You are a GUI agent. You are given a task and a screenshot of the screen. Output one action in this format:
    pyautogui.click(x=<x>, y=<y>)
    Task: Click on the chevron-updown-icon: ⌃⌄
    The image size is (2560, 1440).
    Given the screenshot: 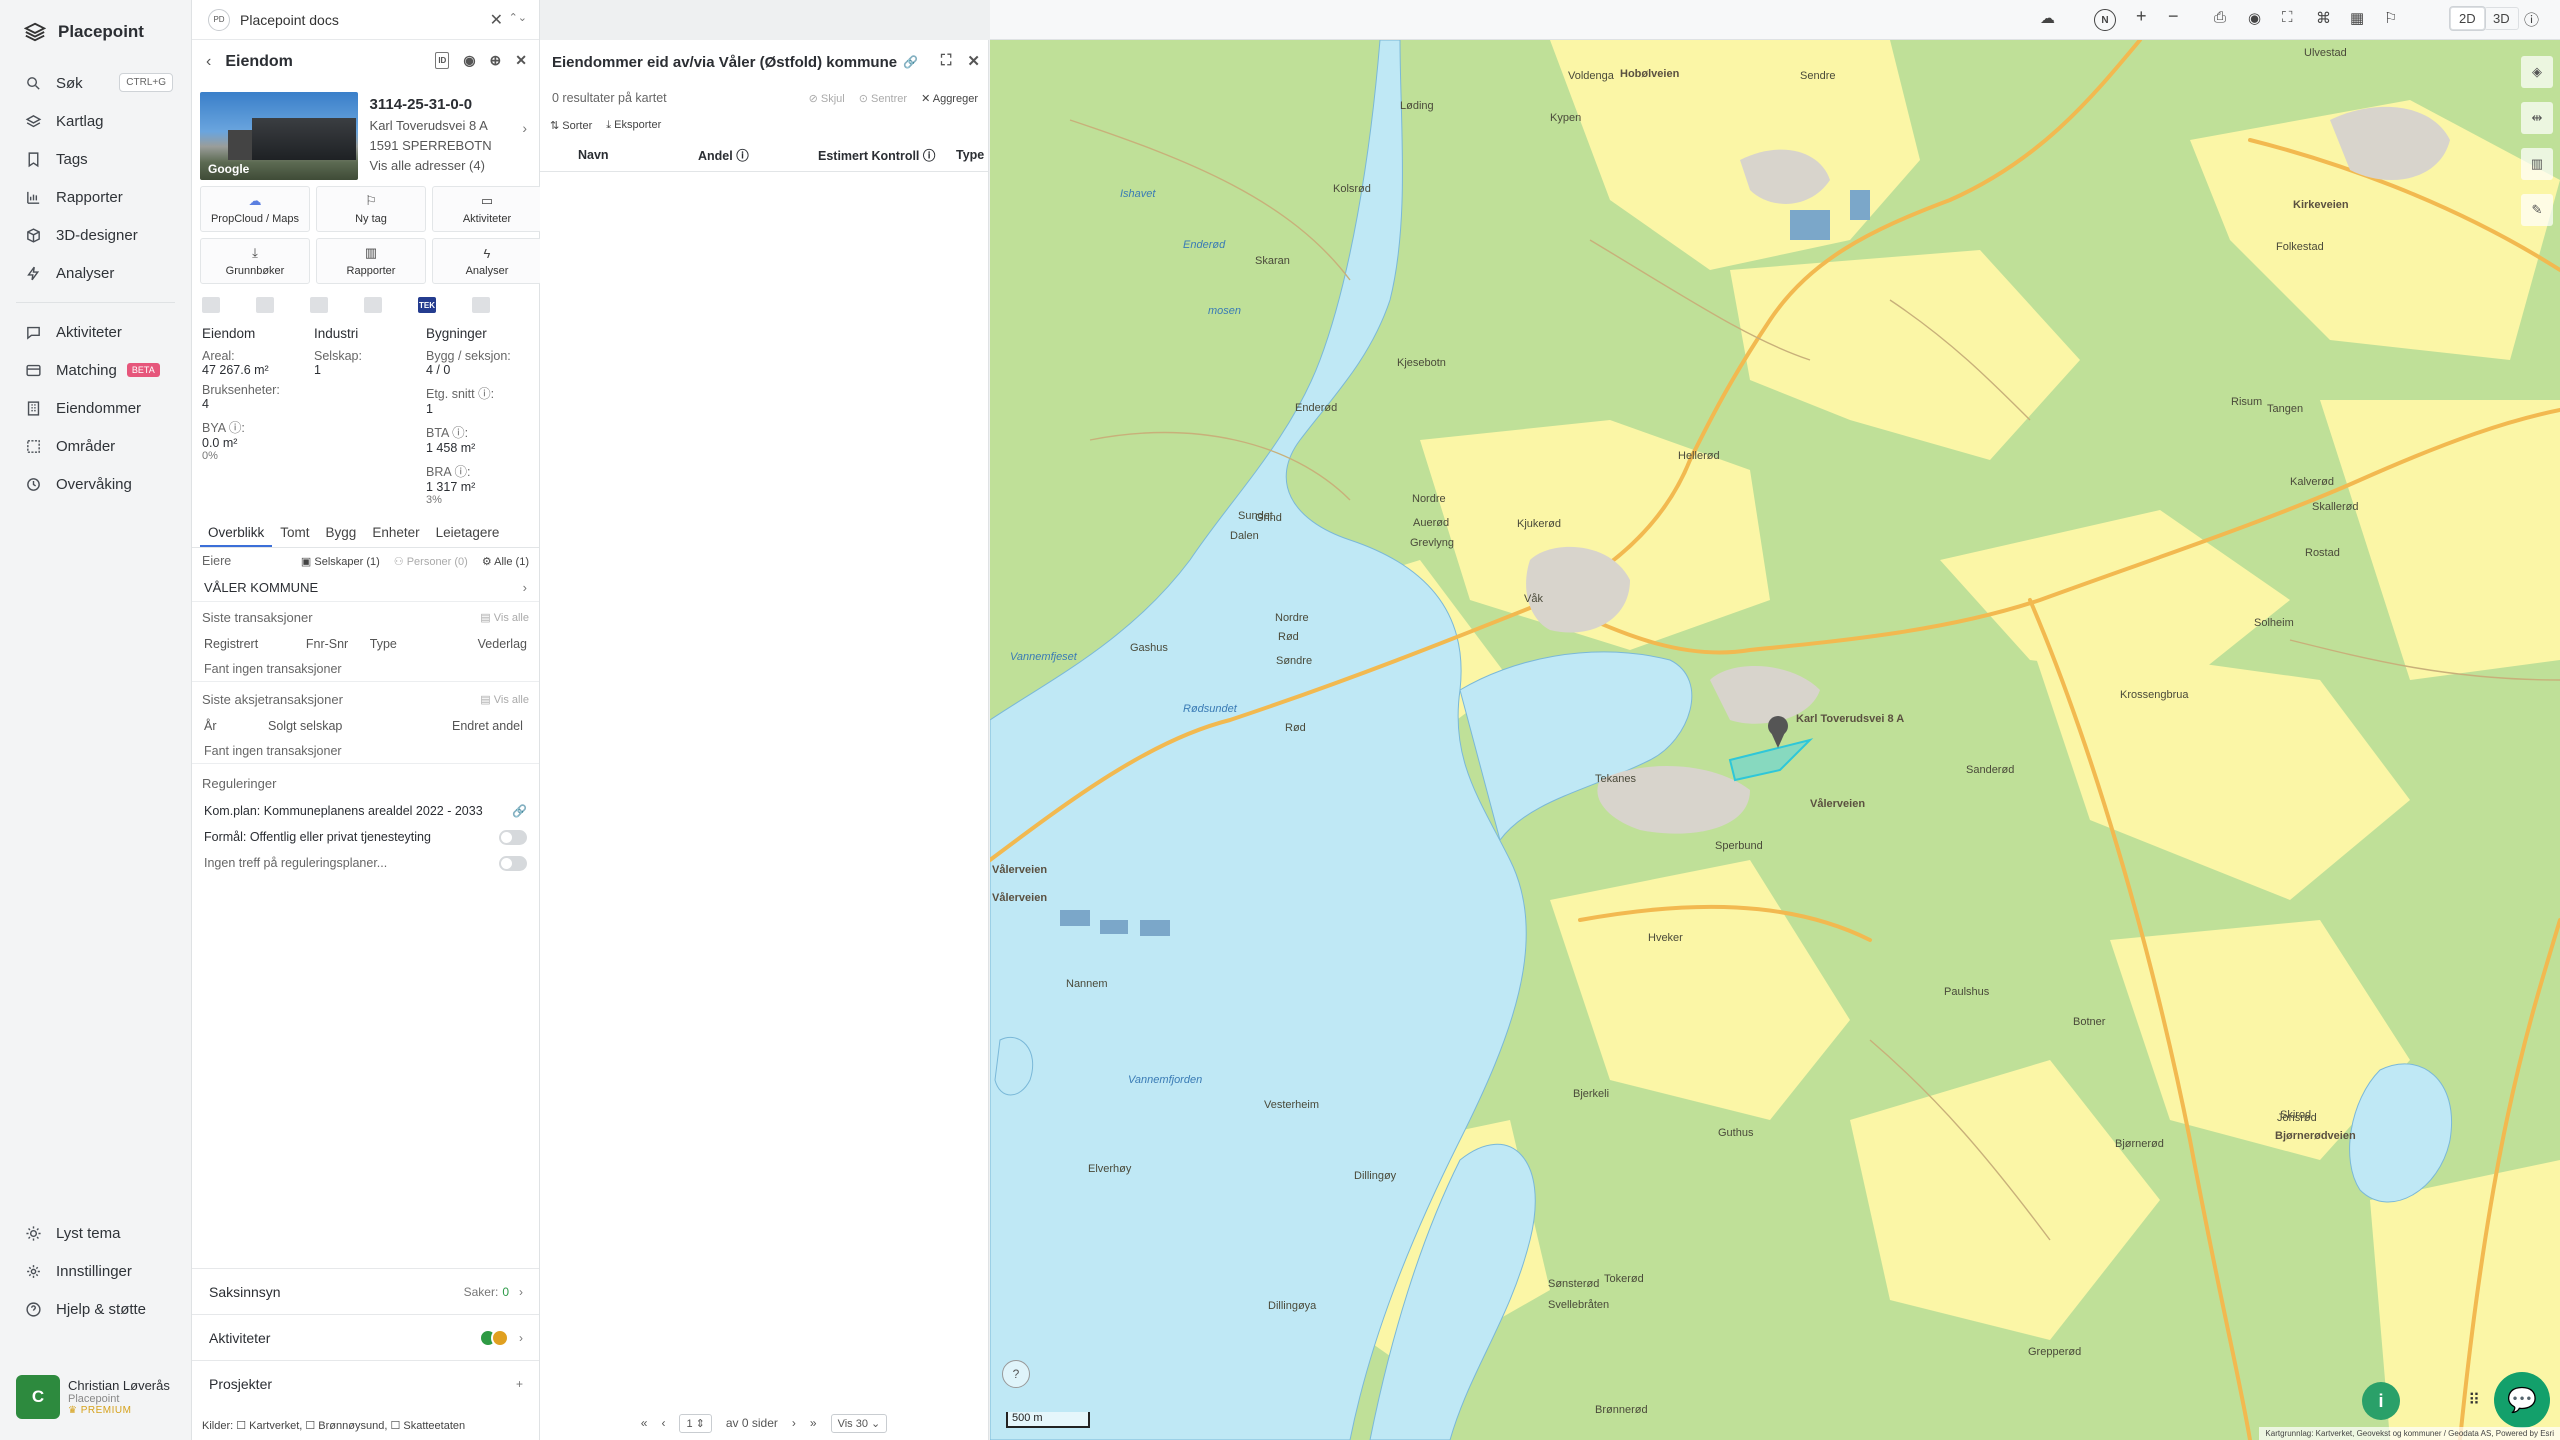 What is the action you would take?
    pyautogui.click(x=518, y=17)
    